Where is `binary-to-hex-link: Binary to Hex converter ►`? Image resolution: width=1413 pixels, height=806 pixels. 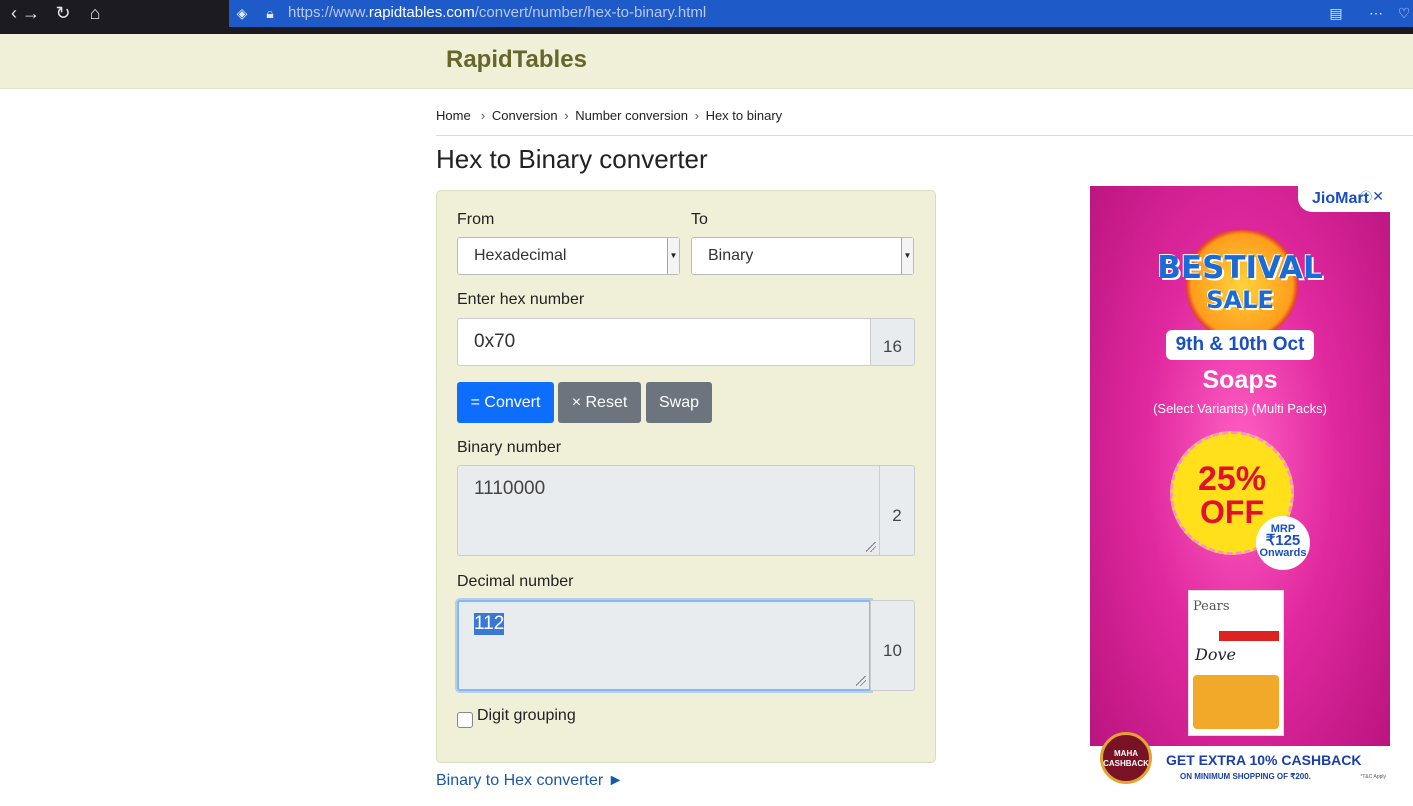 binary-to-hex-link: Binary to Hex converter ► is located at coordinates (529, 781).